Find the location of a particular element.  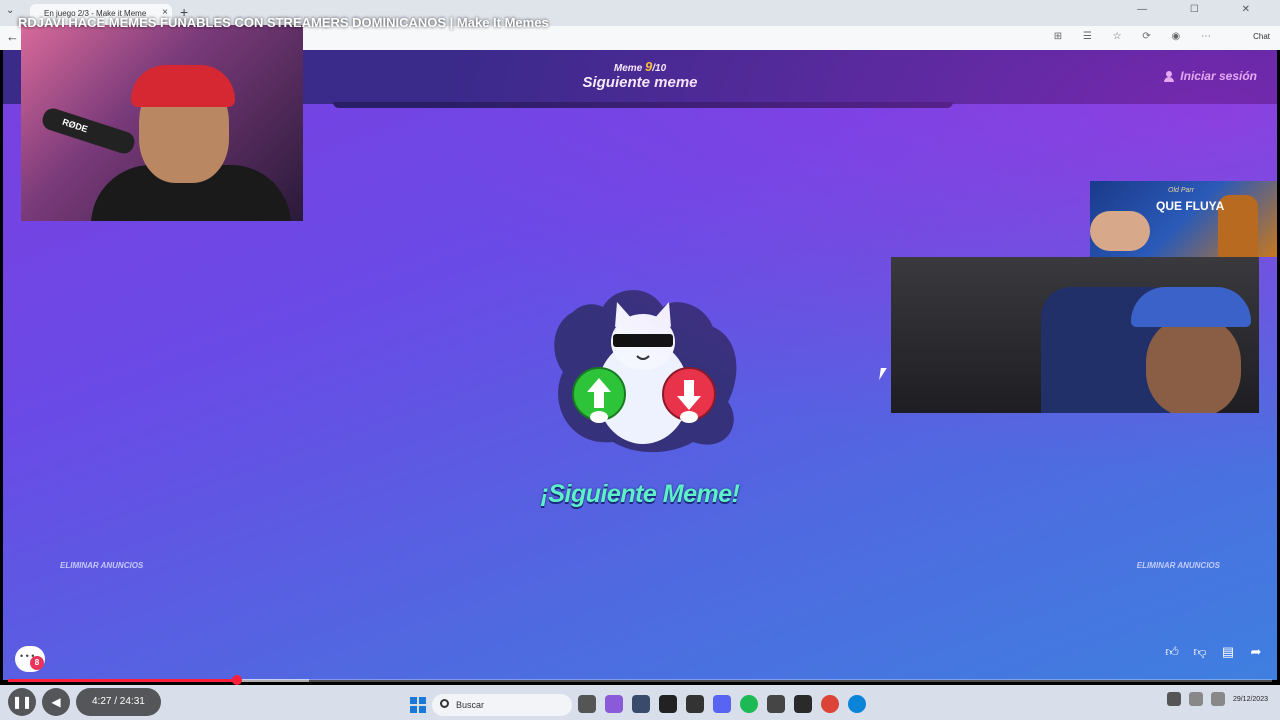

remove-ads-link-left: ELIMINAR ANUNCIOS is located at coordinates (101, 565).